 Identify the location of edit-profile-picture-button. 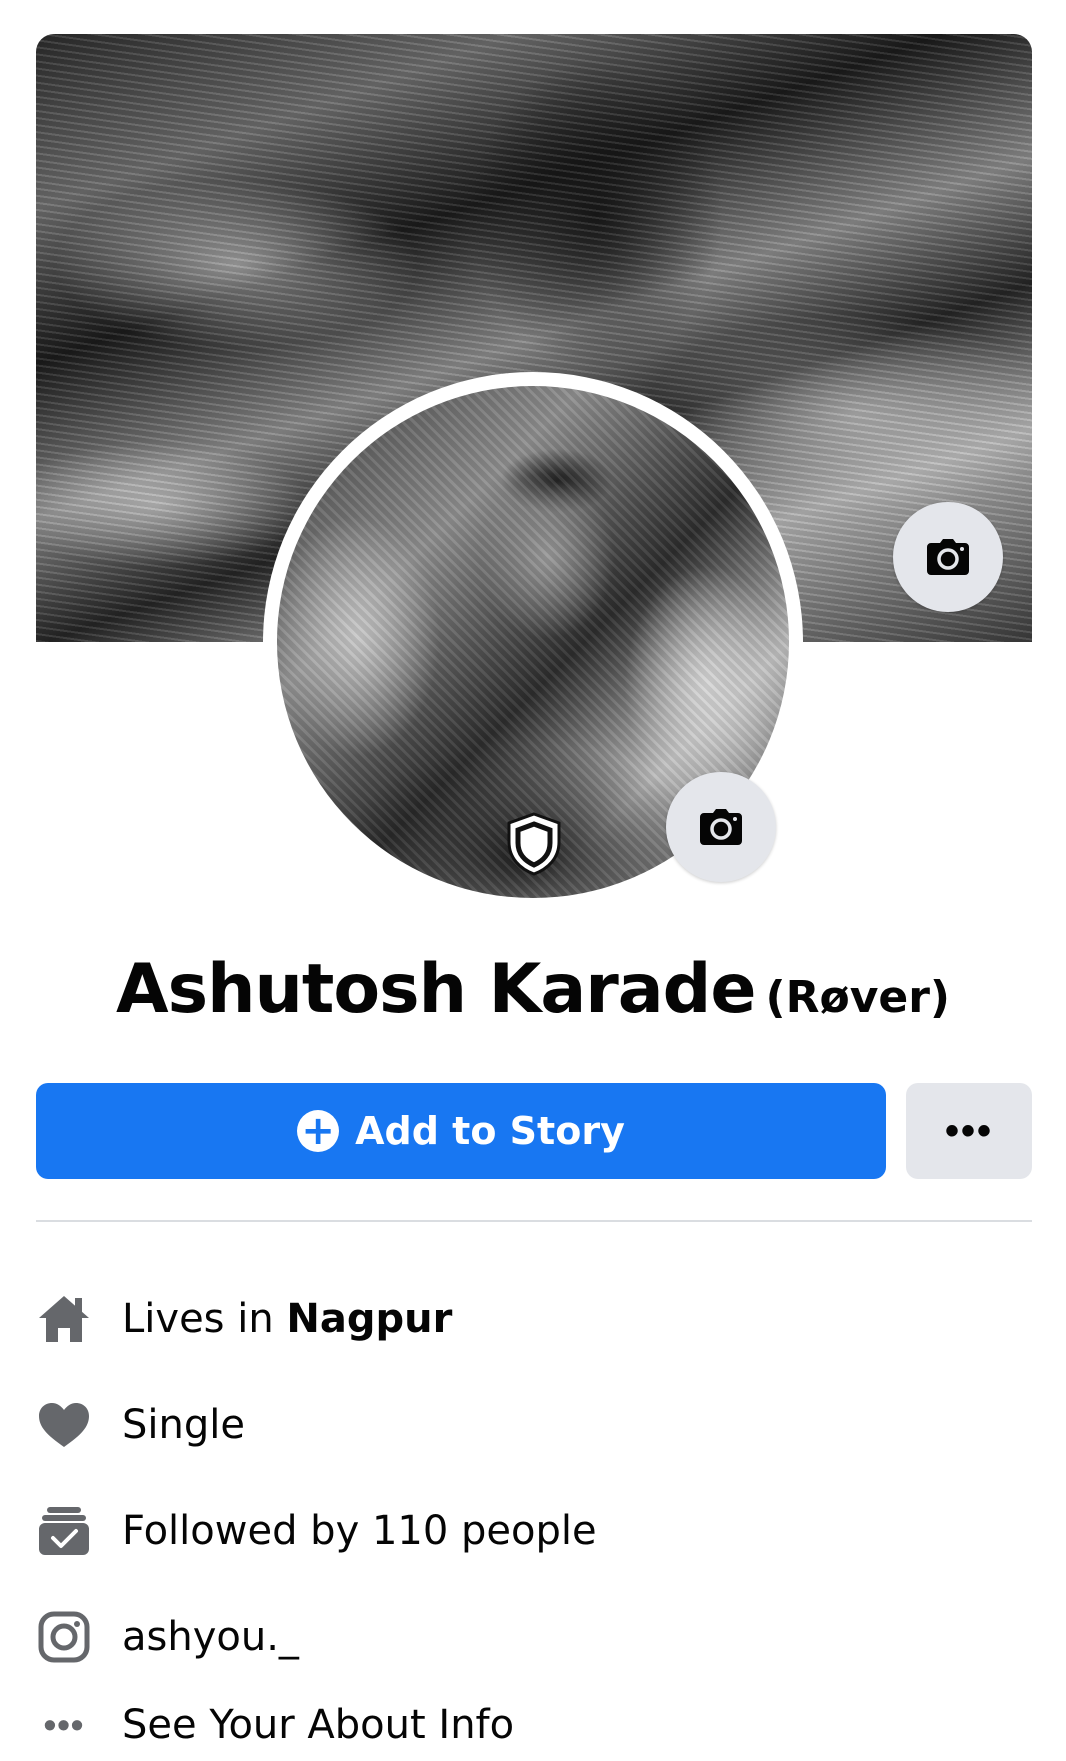
(721, 827).